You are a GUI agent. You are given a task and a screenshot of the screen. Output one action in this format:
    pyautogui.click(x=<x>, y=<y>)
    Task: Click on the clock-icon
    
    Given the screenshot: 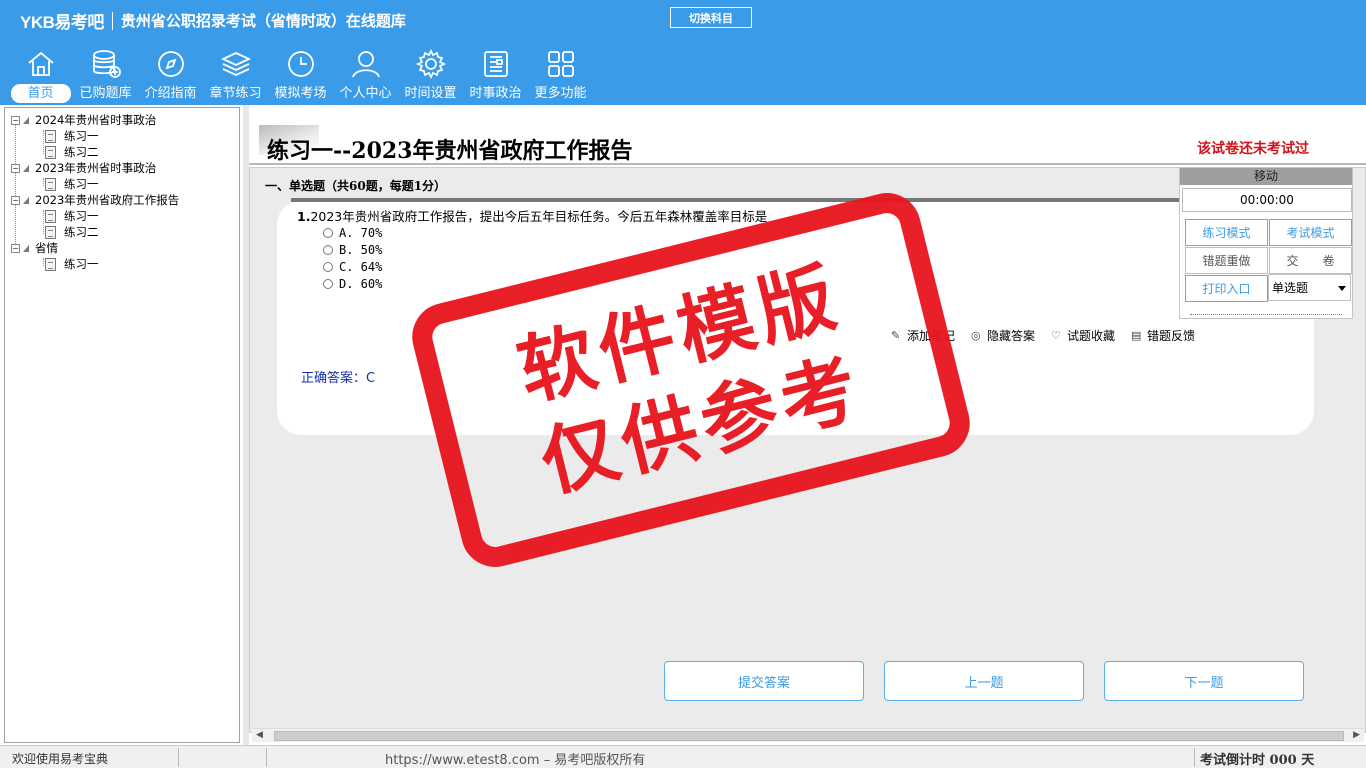 What is the action you would take?
    pyautogui.click(x=300, y=64)
    